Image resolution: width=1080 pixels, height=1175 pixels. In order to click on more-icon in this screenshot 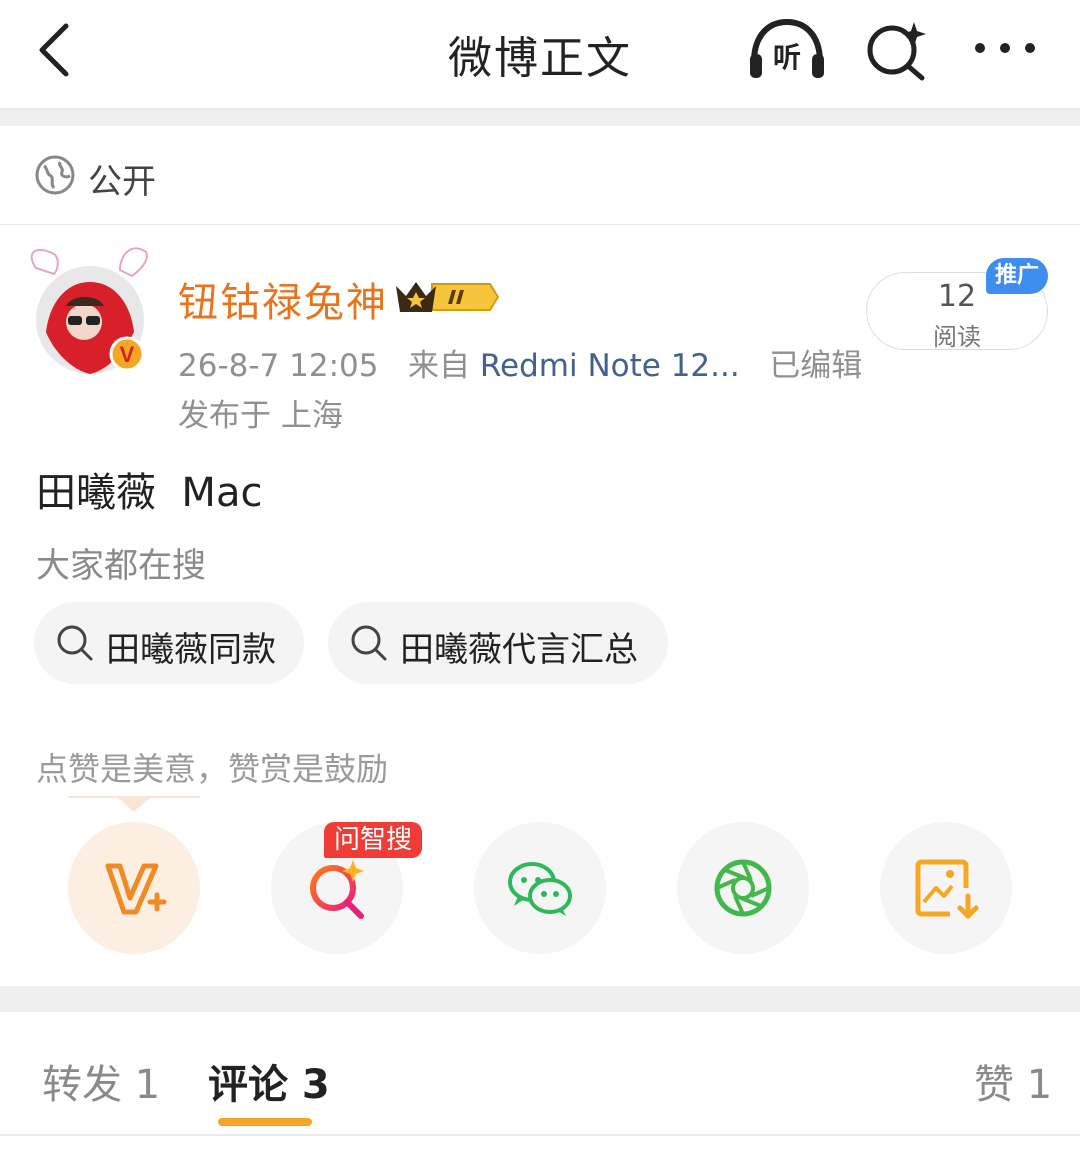, I will do `click(1005, 48)`.